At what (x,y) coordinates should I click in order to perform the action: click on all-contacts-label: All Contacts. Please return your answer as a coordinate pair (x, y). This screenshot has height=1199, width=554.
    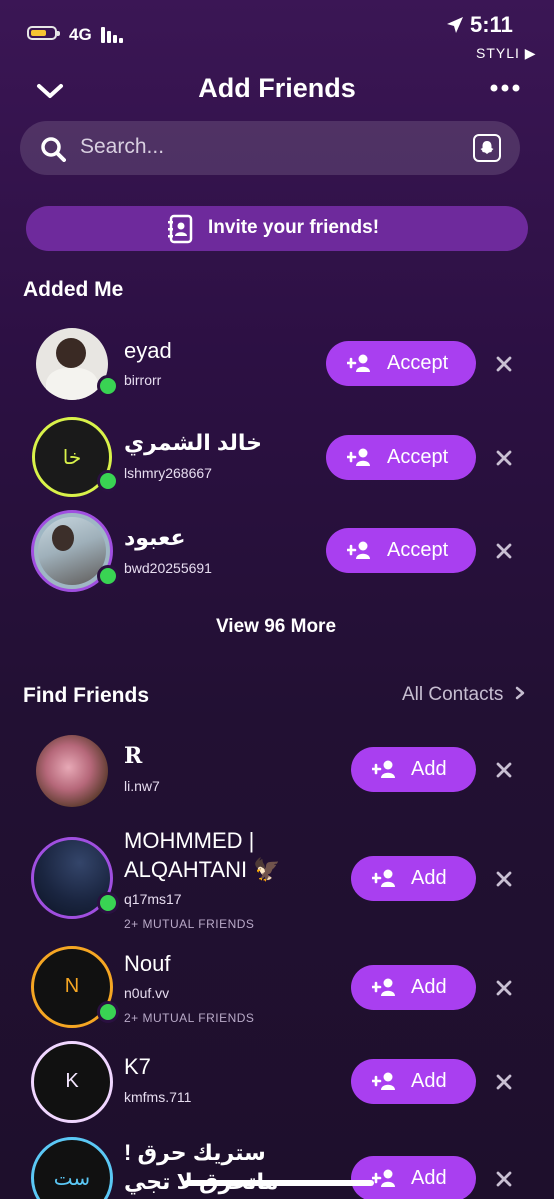
    Looking at the image, I should click on (453, 694).